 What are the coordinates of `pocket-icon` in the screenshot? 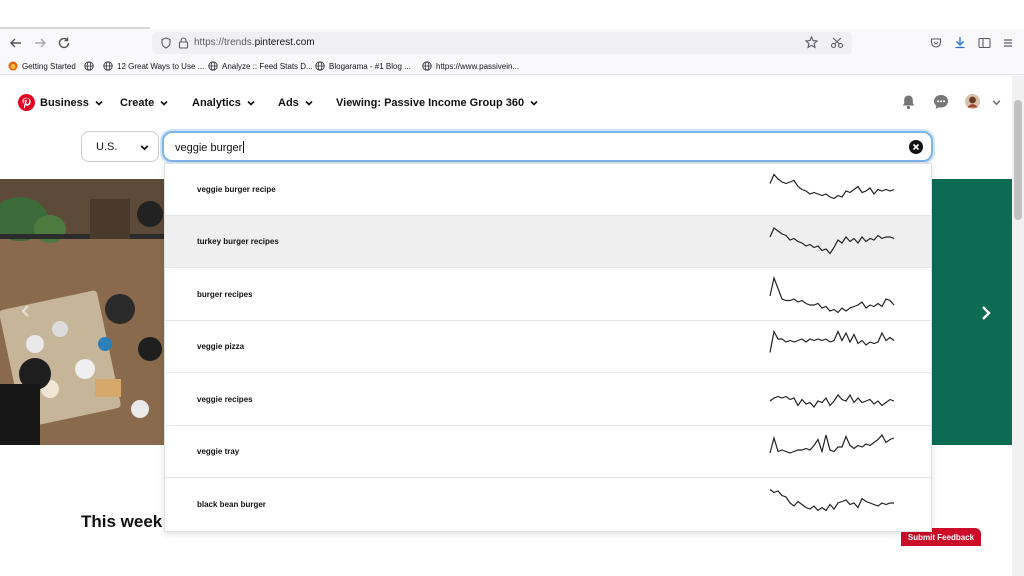 It's located at (936, 43).